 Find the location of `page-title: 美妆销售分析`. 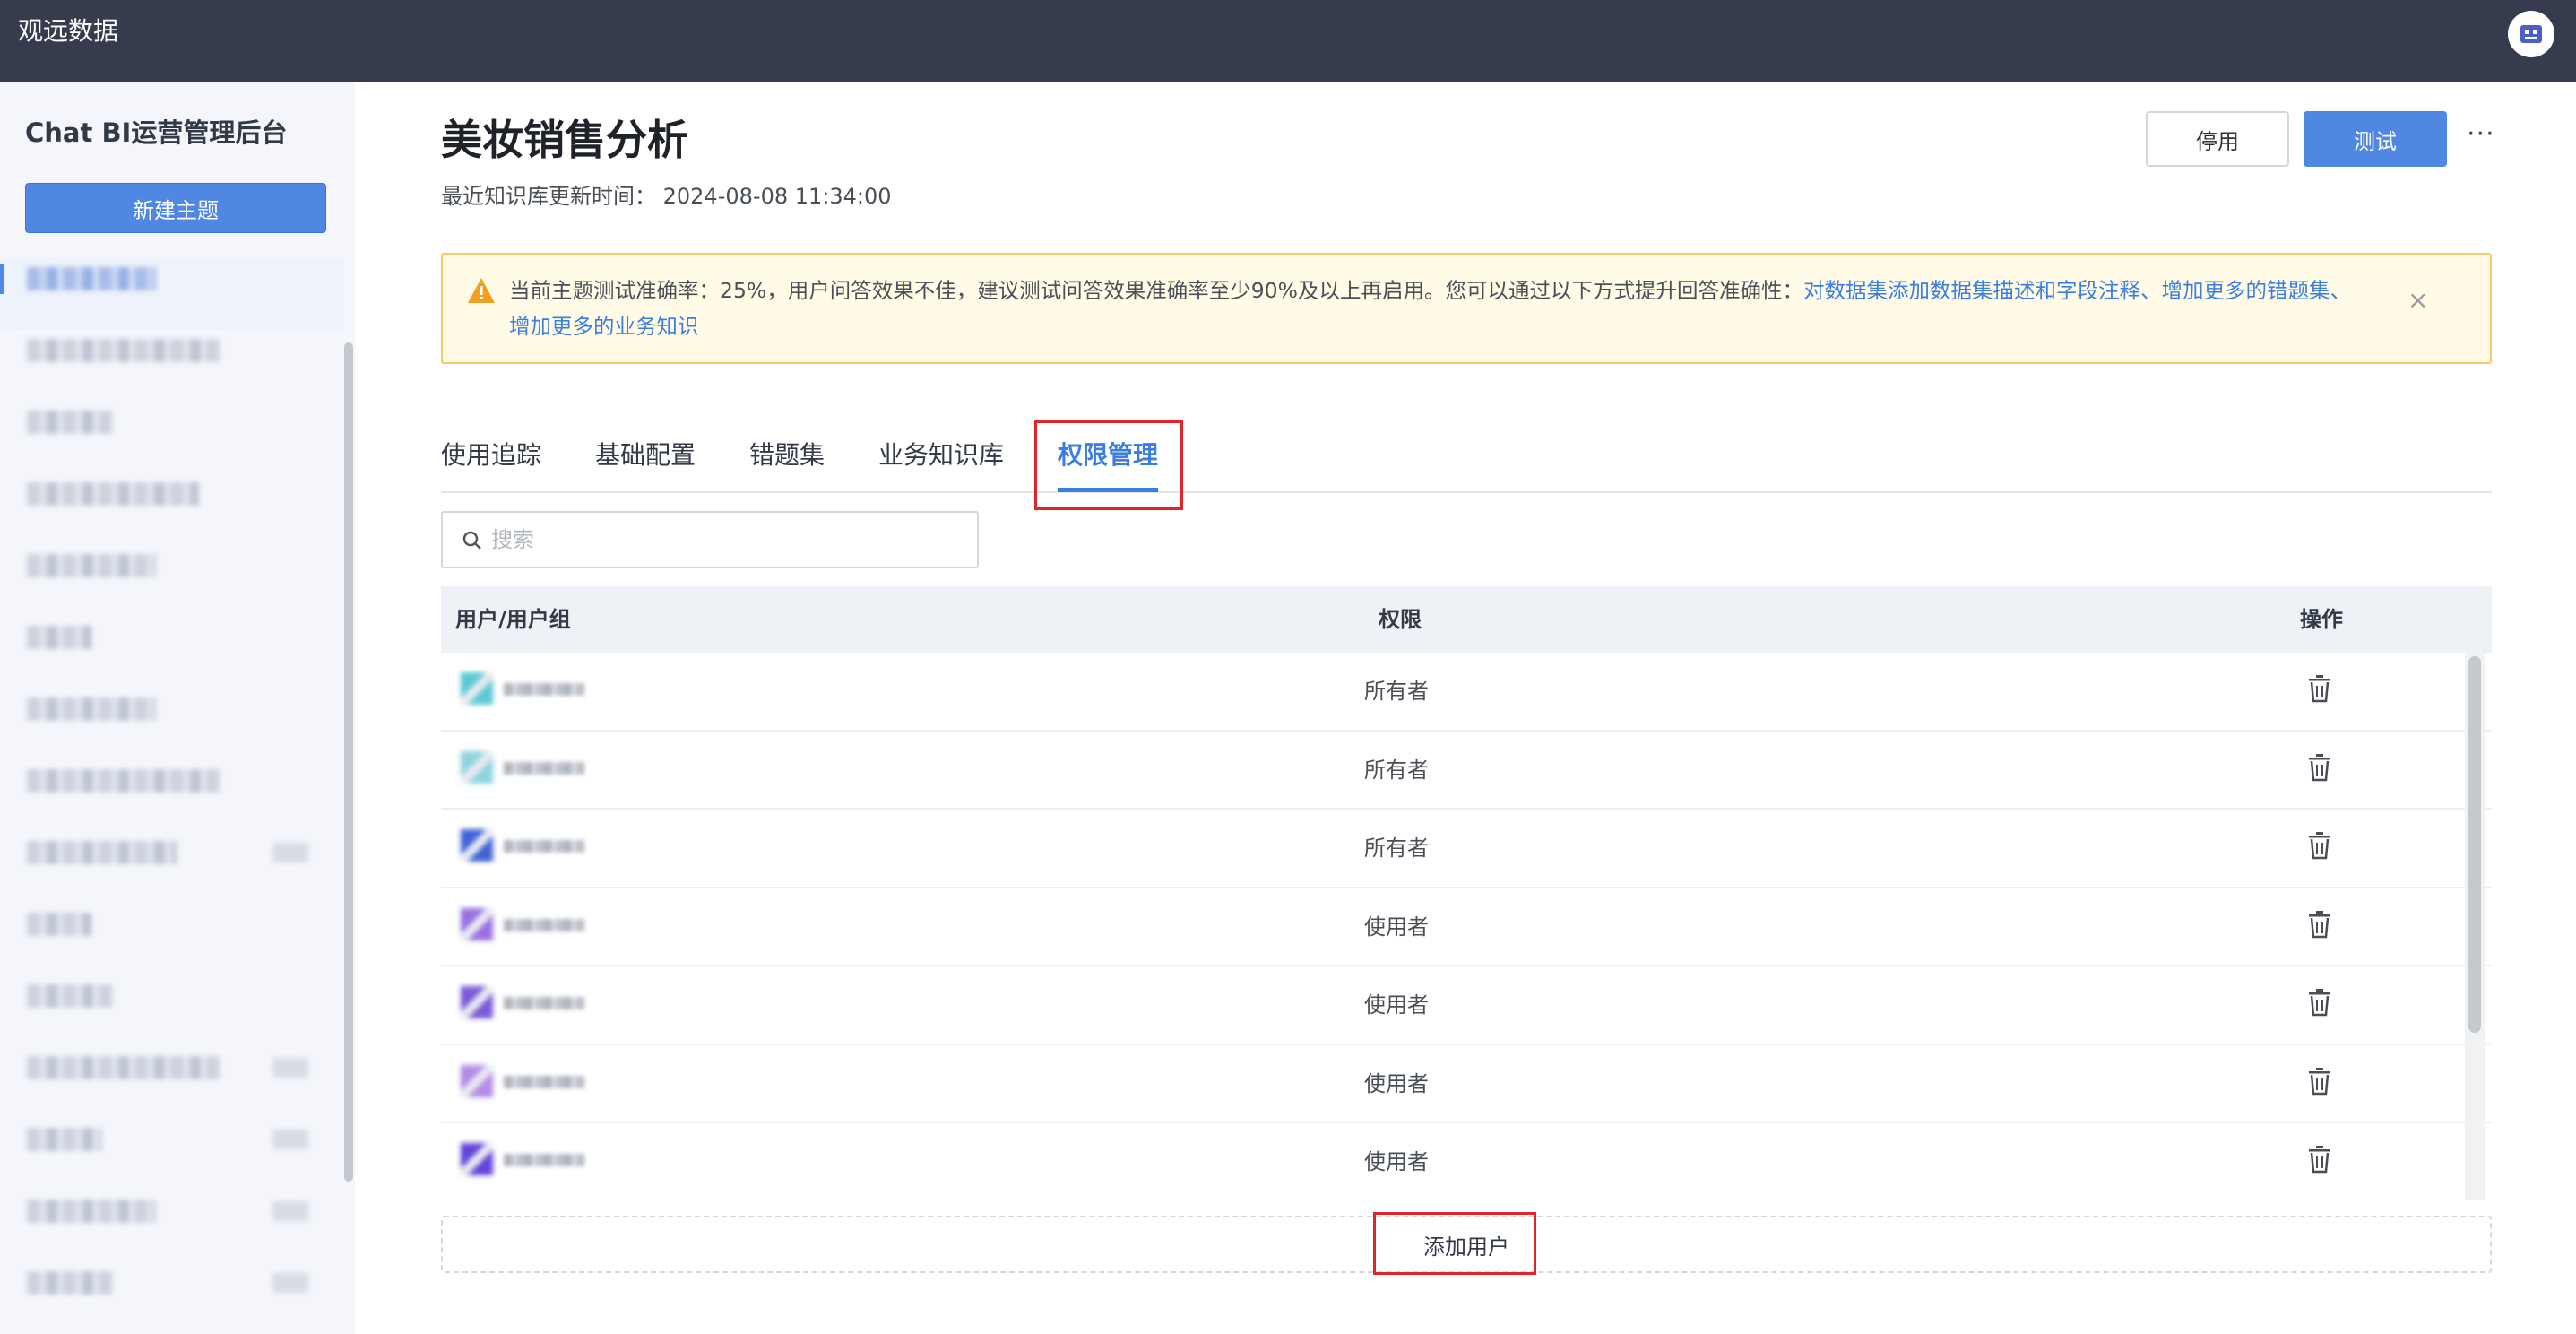

page-title: 美妆销售分析 is located at coordinates (564, 140).